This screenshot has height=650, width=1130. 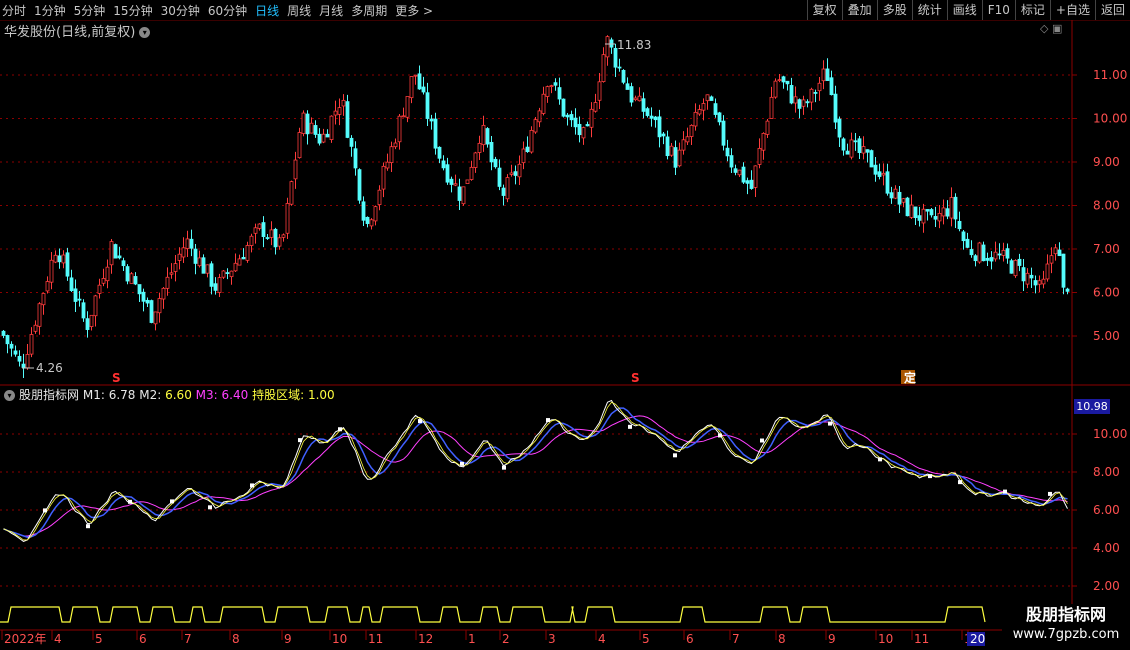 I want to click on time-axis-label: 2, so click(x=506, y=639).